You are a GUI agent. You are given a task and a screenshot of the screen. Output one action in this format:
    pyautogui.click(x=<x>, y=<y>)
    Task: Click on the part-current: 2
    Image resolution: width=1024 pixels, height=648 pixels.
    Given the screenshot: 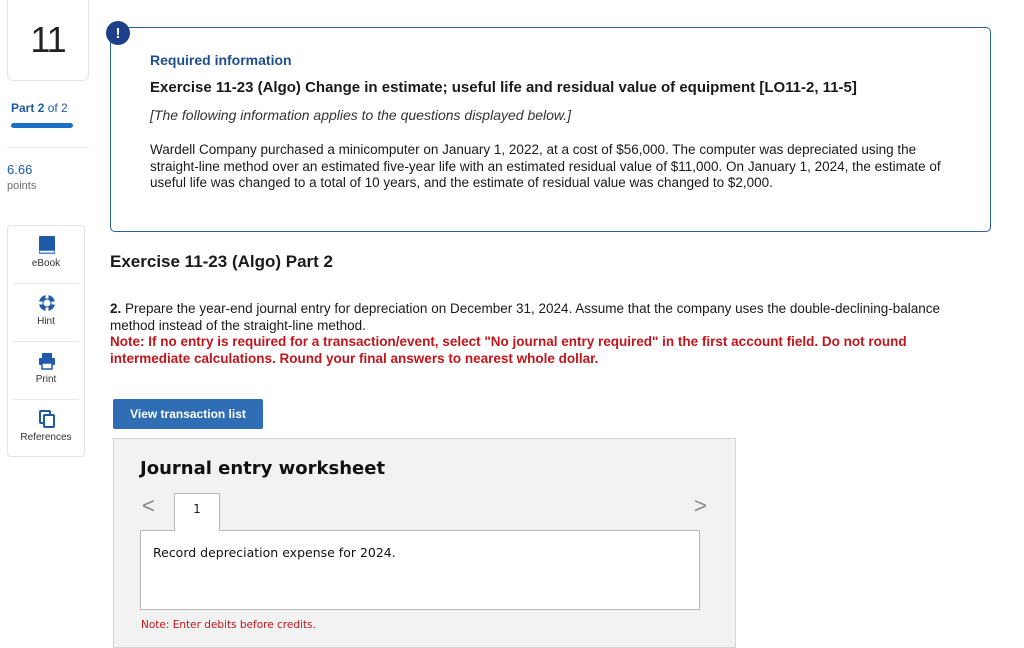 What is the action you would take?
    pyautogui.click(x=41, y=108)
    